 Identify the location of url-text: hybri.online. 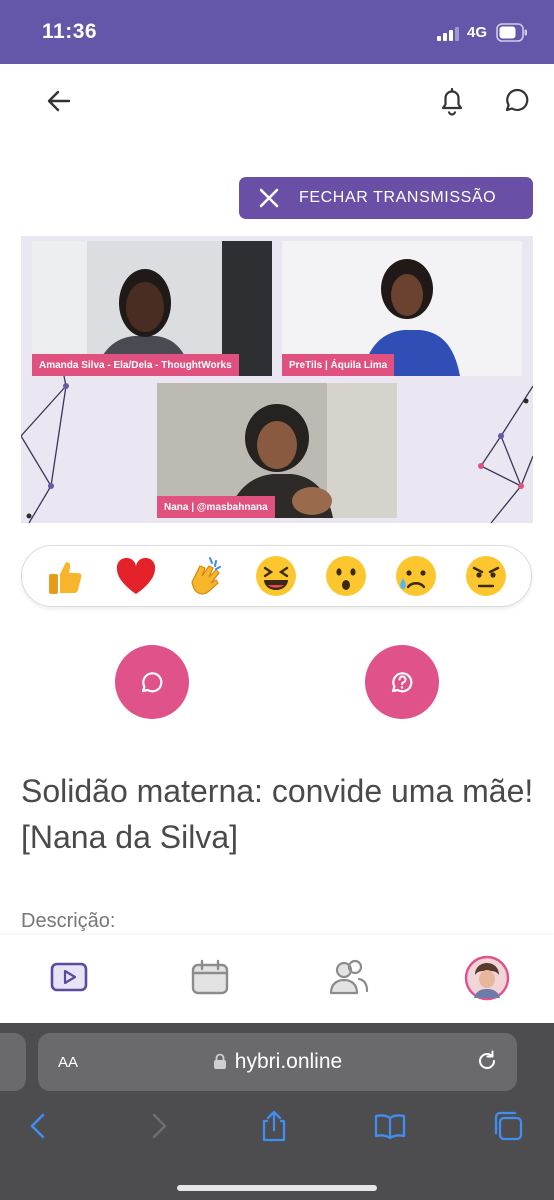
(288, 1061).